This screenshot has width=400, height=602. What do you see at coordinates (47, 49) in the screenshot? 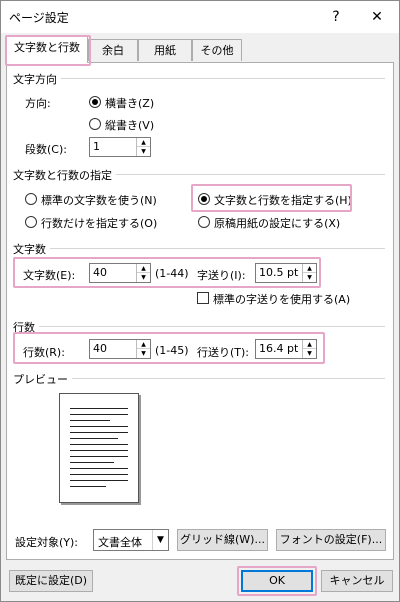
I see `tab-chars-lines: 文字数と行数` at bounding box center [47, 49].